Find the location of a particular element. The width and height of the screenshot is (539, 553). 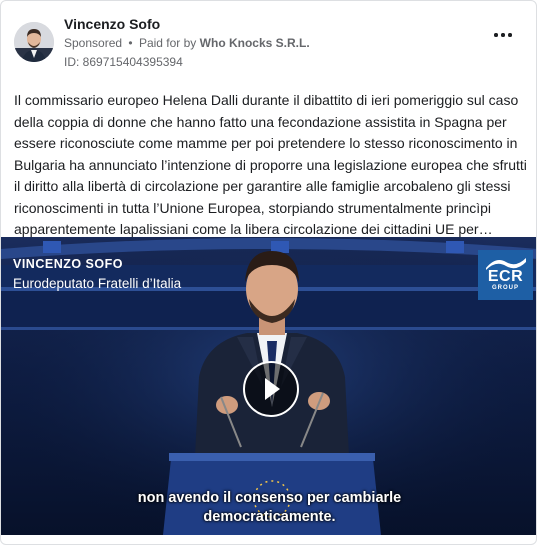

logo-text: ECR is located at coordinates (505, 276).